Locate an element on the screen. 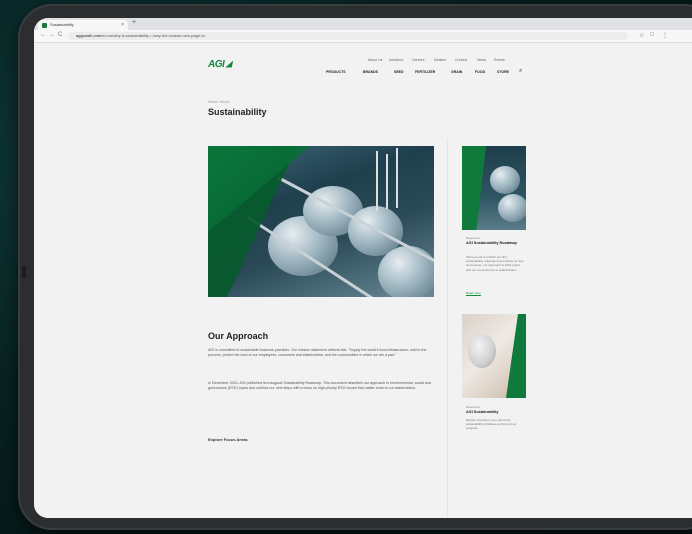 The height and width of the screenshot is (534, 692). card2-title: AGI Sustainability is located at coordinates (495, 412).